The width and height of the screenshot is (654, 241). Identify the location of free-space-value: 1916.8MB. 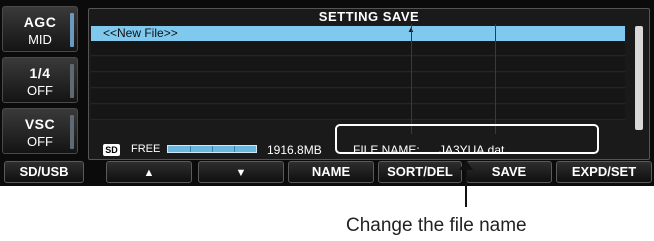
(294, 150).